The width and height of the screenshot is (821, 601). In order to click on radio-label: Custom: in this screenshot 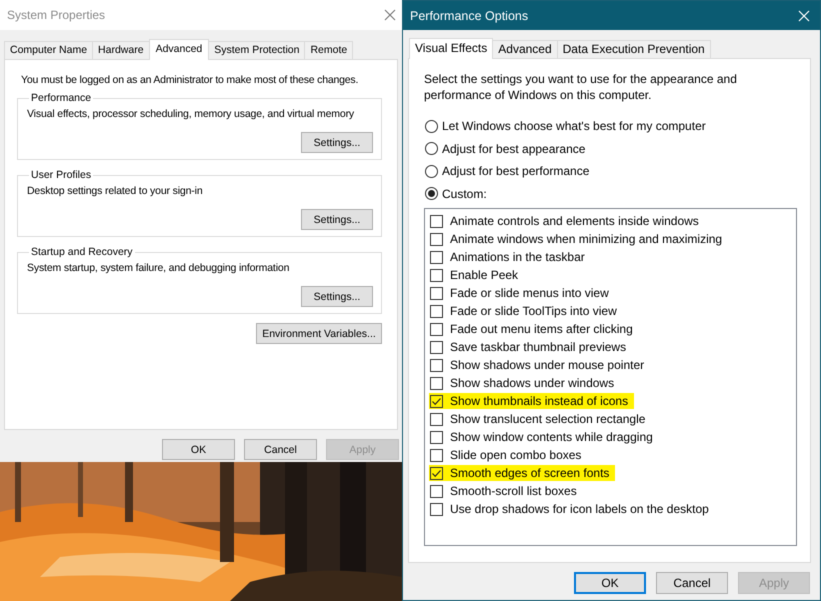, I will do `click(464, 193)`.